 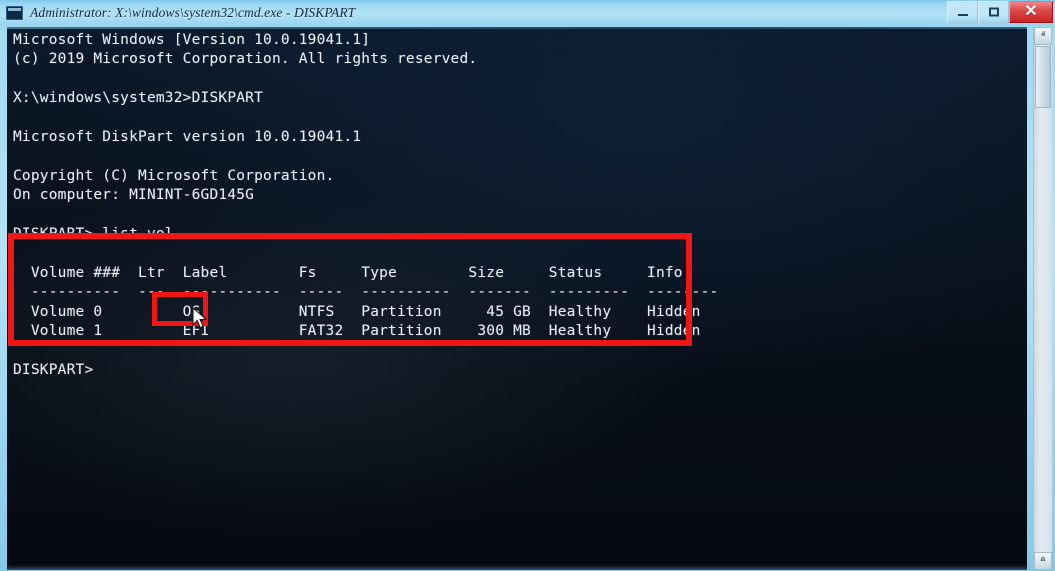 I want to click on chevron-up-icon: ⱏ, so click(x=1043, y=35).